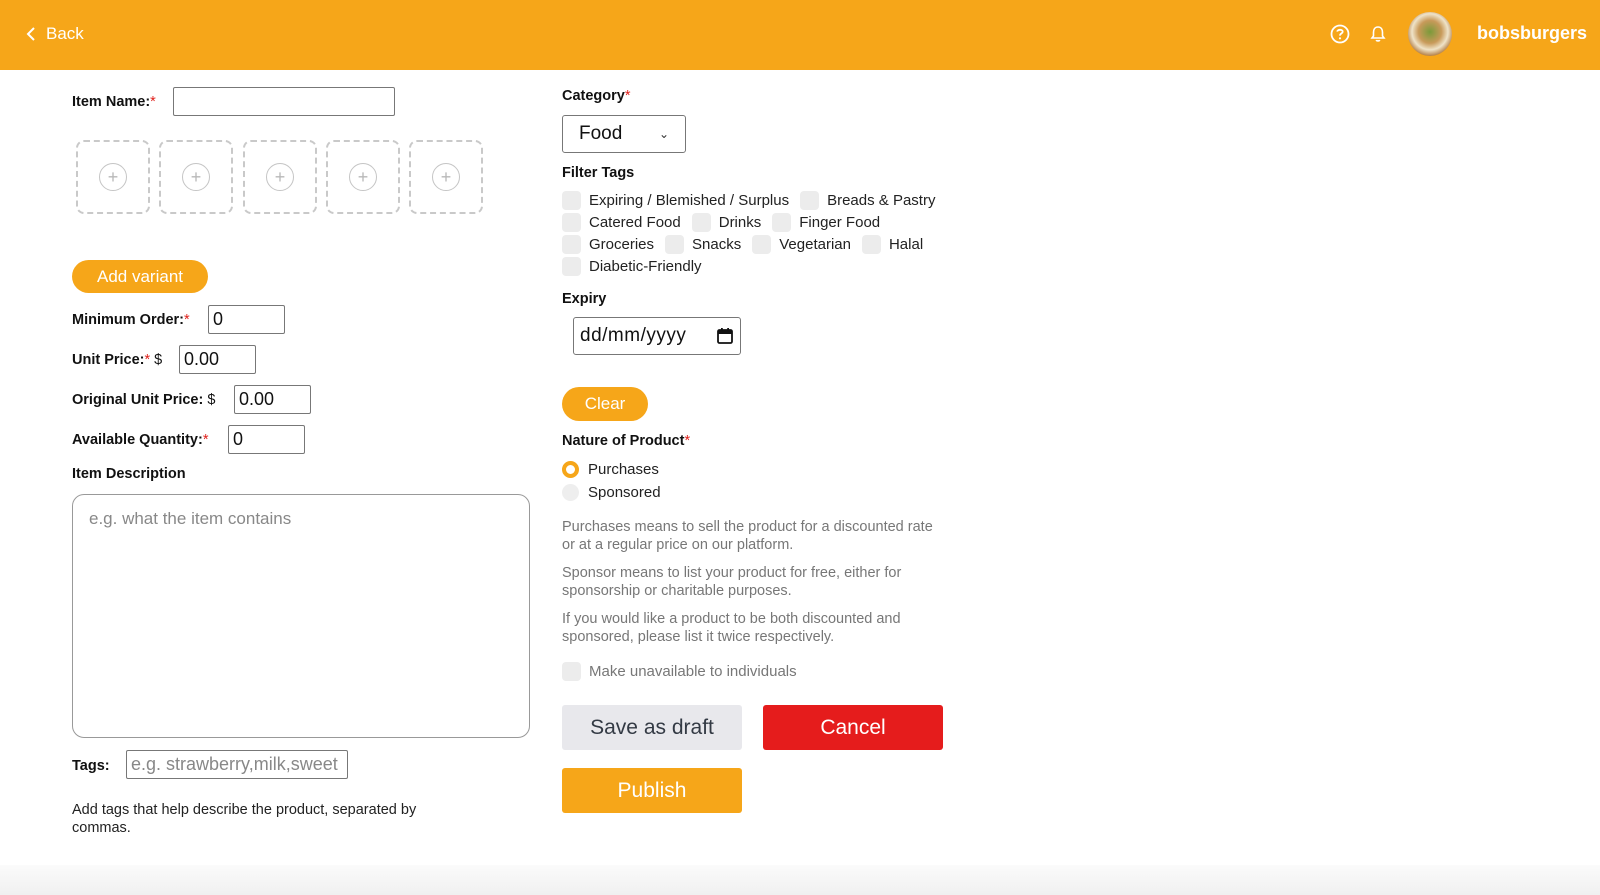  Describe the element at coordinates (826, 222) in the screenshot. I see `filter-tag-finger-food: Finger Food` at that location.